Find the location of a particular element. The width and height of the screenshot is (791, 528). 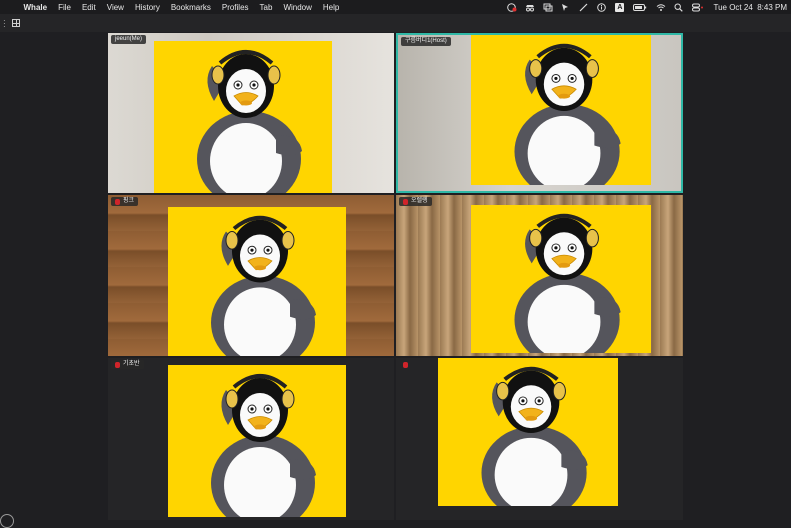

menu-bookmarks: Bookmarks is located at coordinates (190, 7).